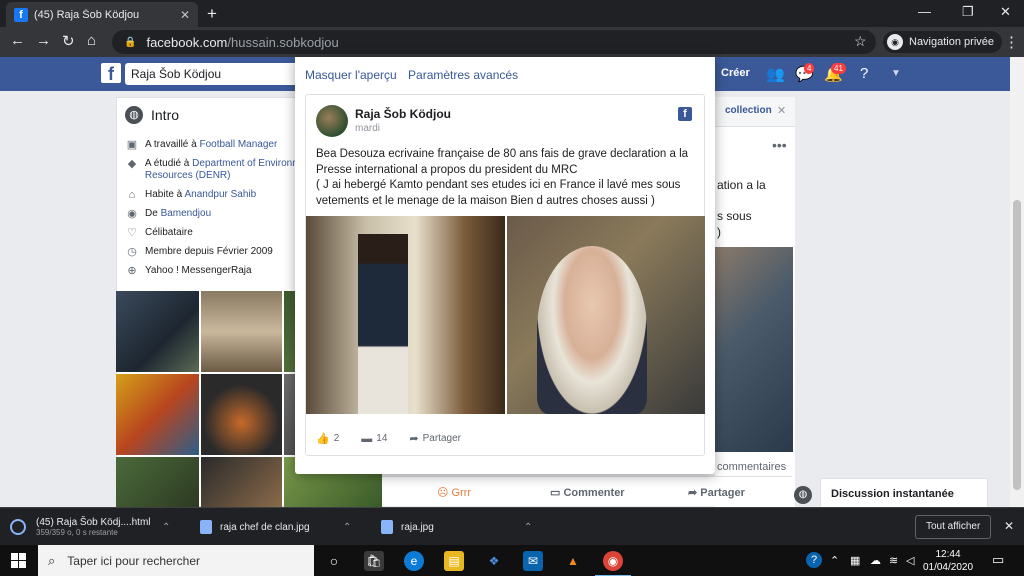  Describe the element at coordinates (685, 114) in the screenshot. I see `facebook-icon: f` at that location.